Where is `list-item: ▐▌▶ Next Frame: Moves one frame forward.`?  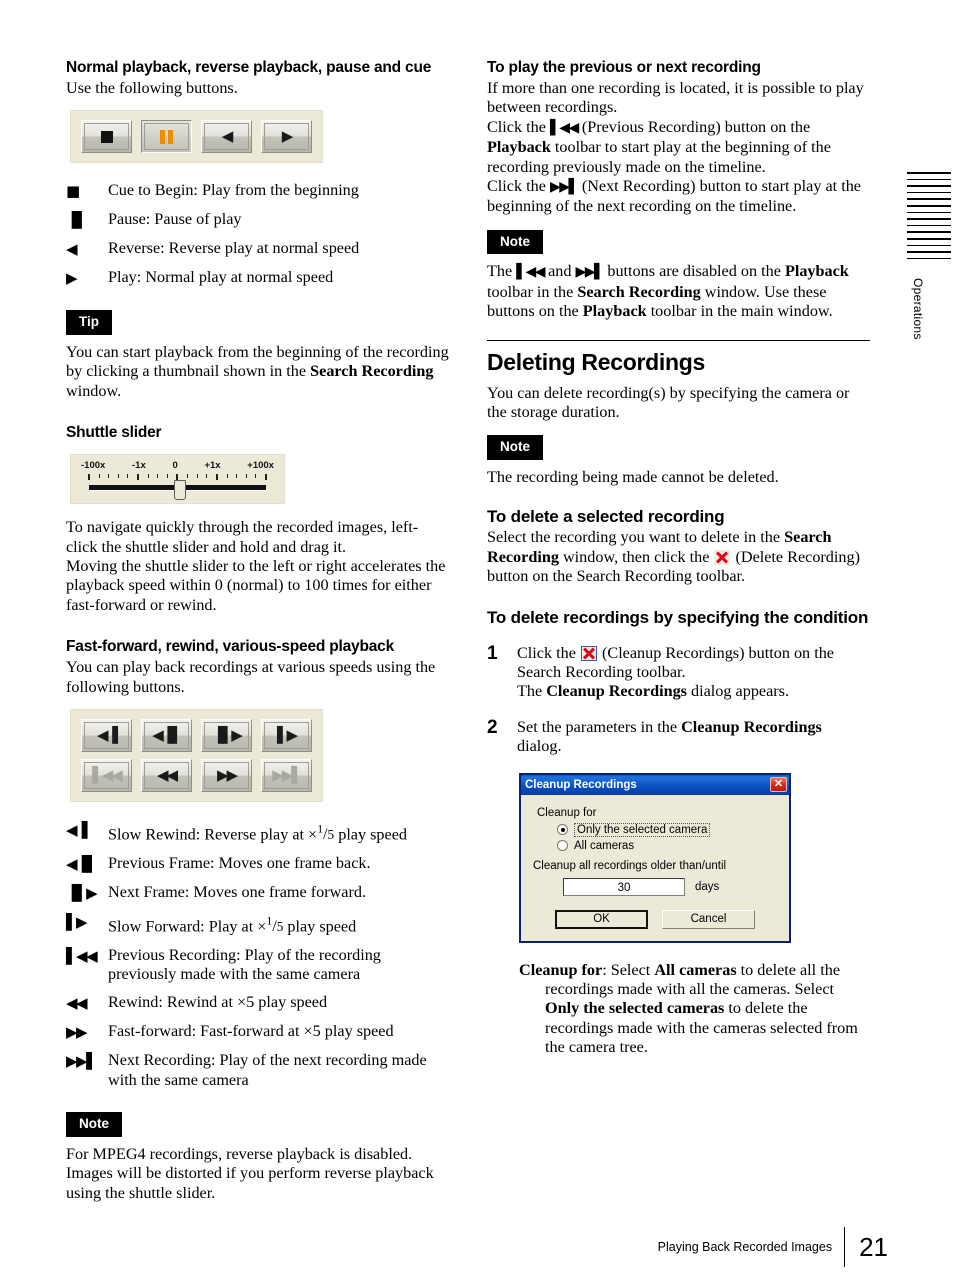 list-item: ▐▌▶ Next Frame: Moves one frame forward. is located at coordinates (257, 893).